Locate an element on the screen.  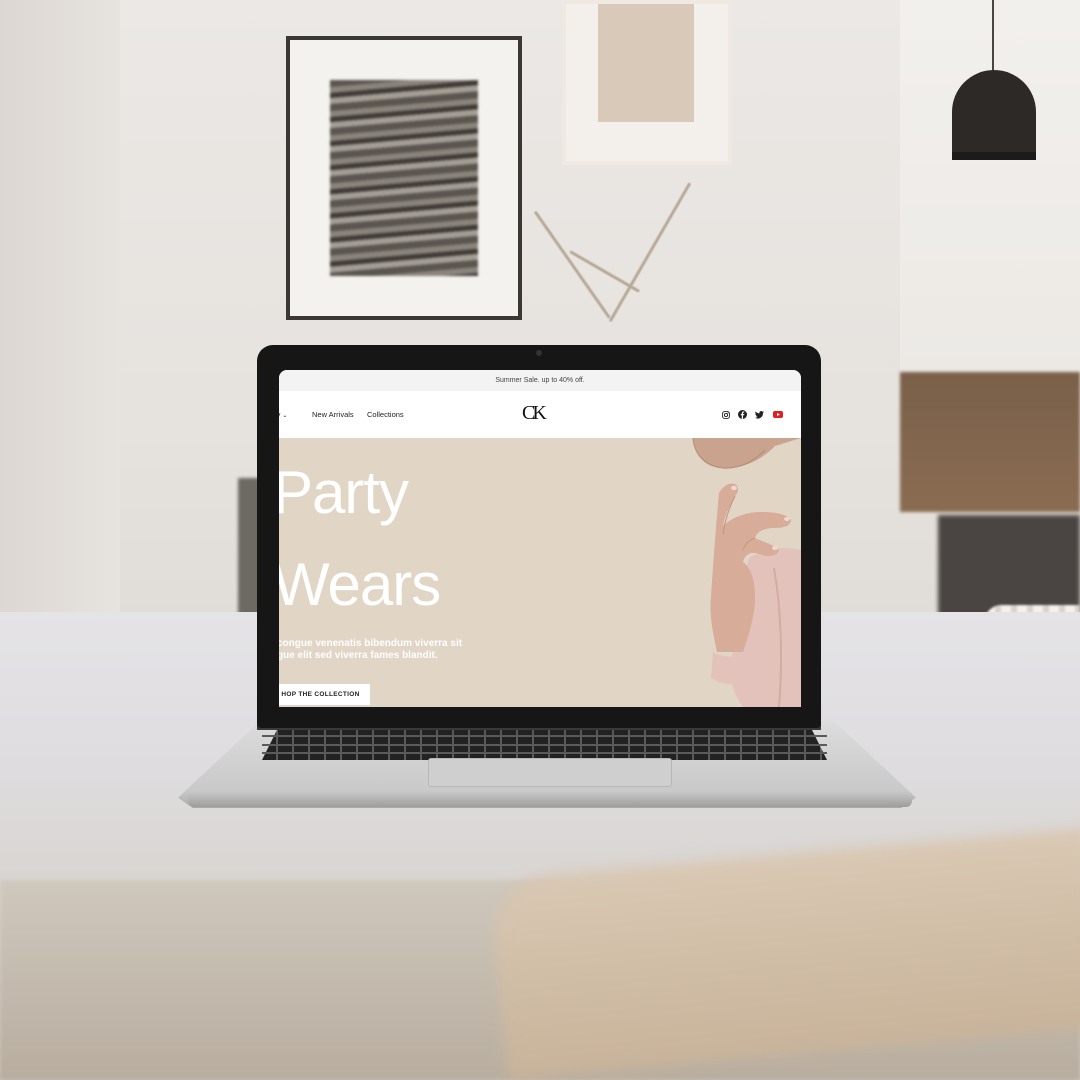
shop-collection-button: HOP THE COLLECTION is located at coordinates (324, 694).